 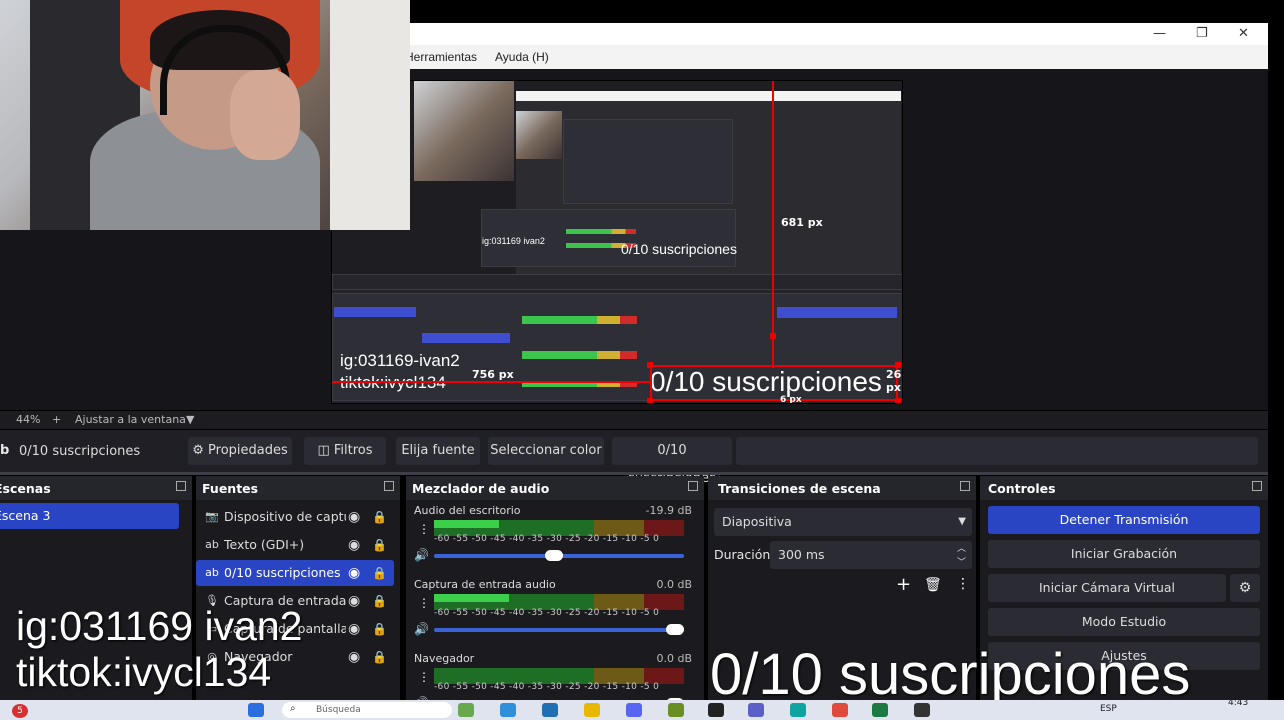 What do you see at coordinates (1238, 703) in the screenshot?
I see `clock: 4:43` at bounding box center [1238, 703].